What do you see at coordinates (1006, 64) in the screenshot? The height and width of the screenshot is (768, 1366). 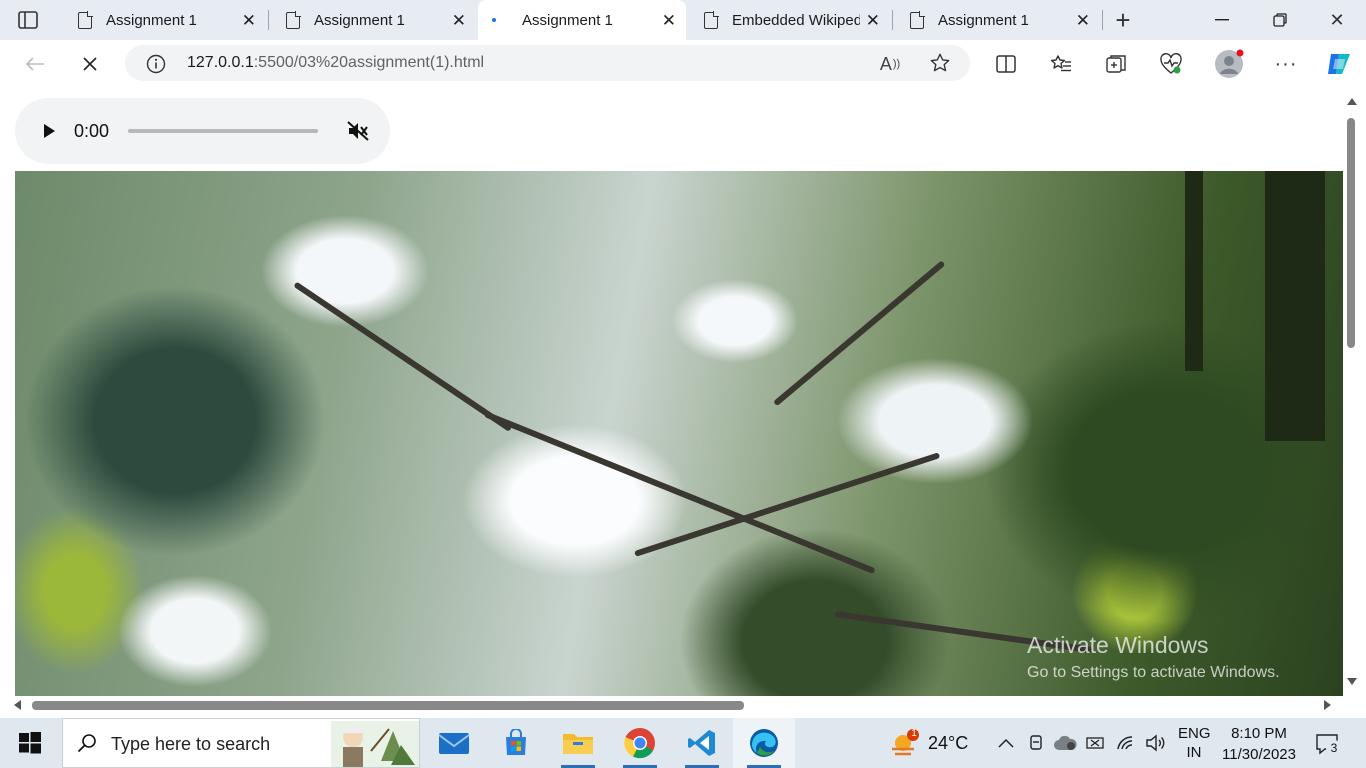 I see `split-screen-icon` at bounding box center [1006, 64].